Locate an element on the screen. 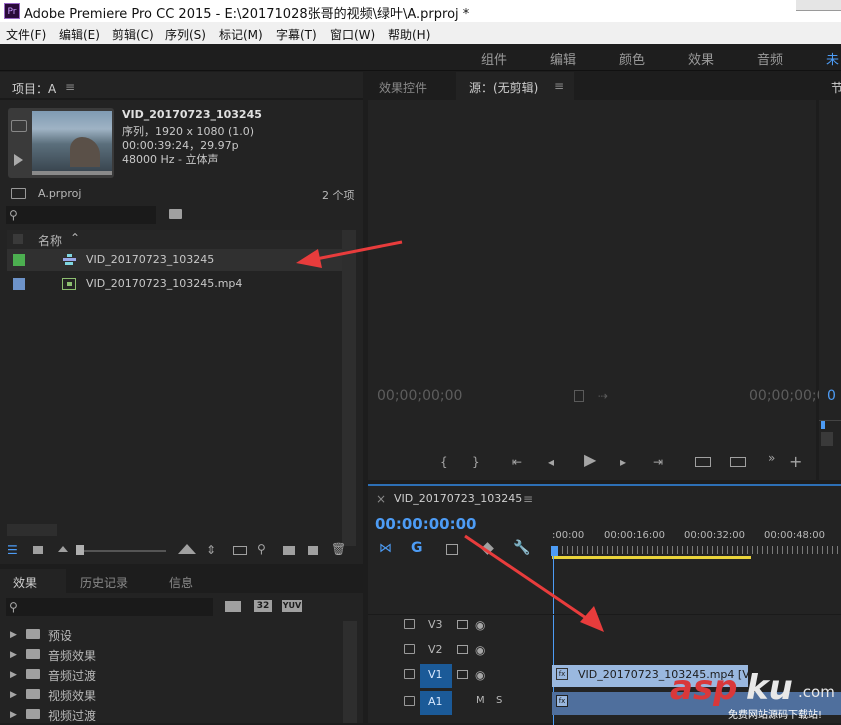  watermark-subtitle: 免费网站源码下载站! is located at coordinates (775, 715).